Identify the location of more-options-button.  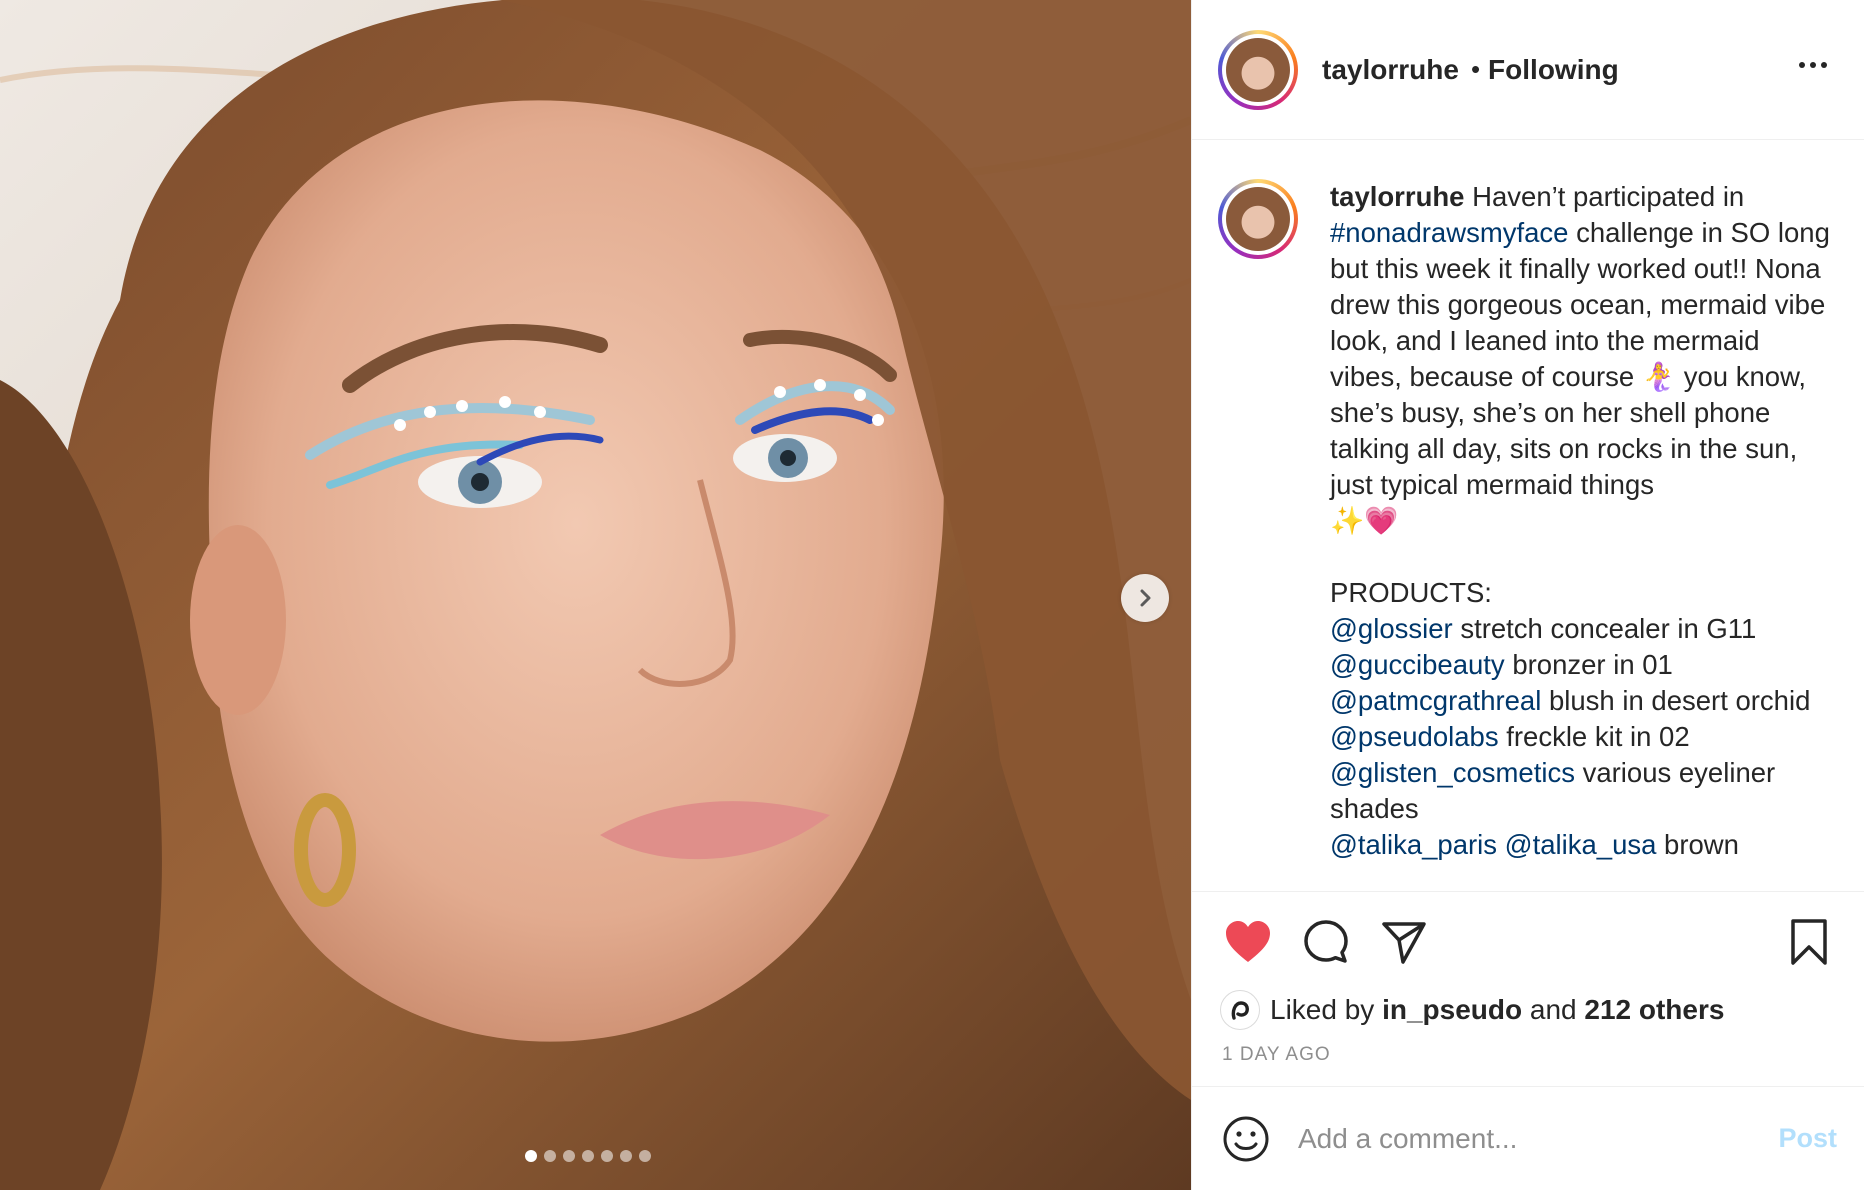
(1813, 65).